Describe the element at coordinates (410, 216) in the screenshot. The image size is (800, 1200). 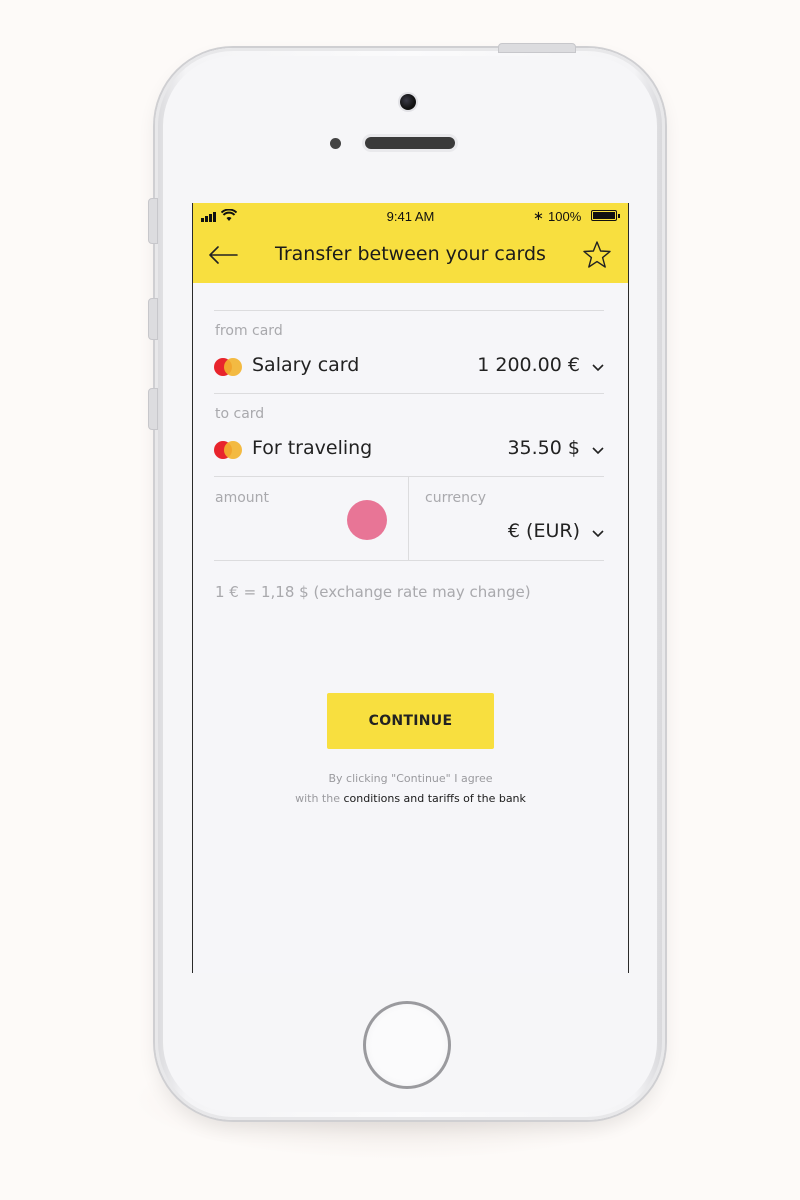
I see `status-bar: 9:41 AM ∗ 100%` at that location.